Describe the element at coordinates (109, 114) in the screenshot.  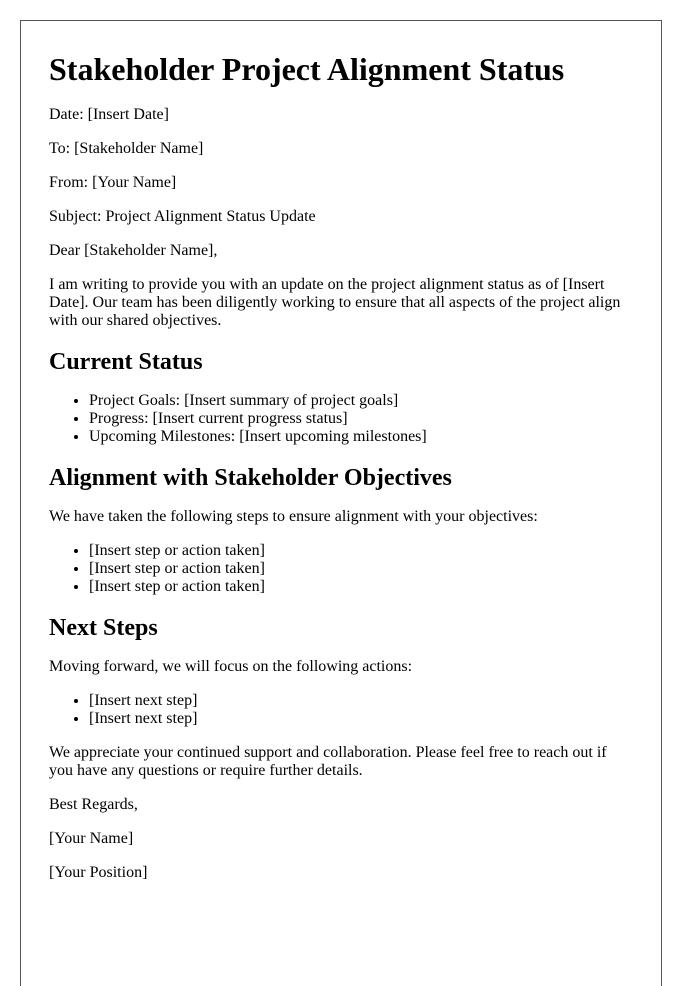
I see `date-line: Date: [Insert Date]` at that location.